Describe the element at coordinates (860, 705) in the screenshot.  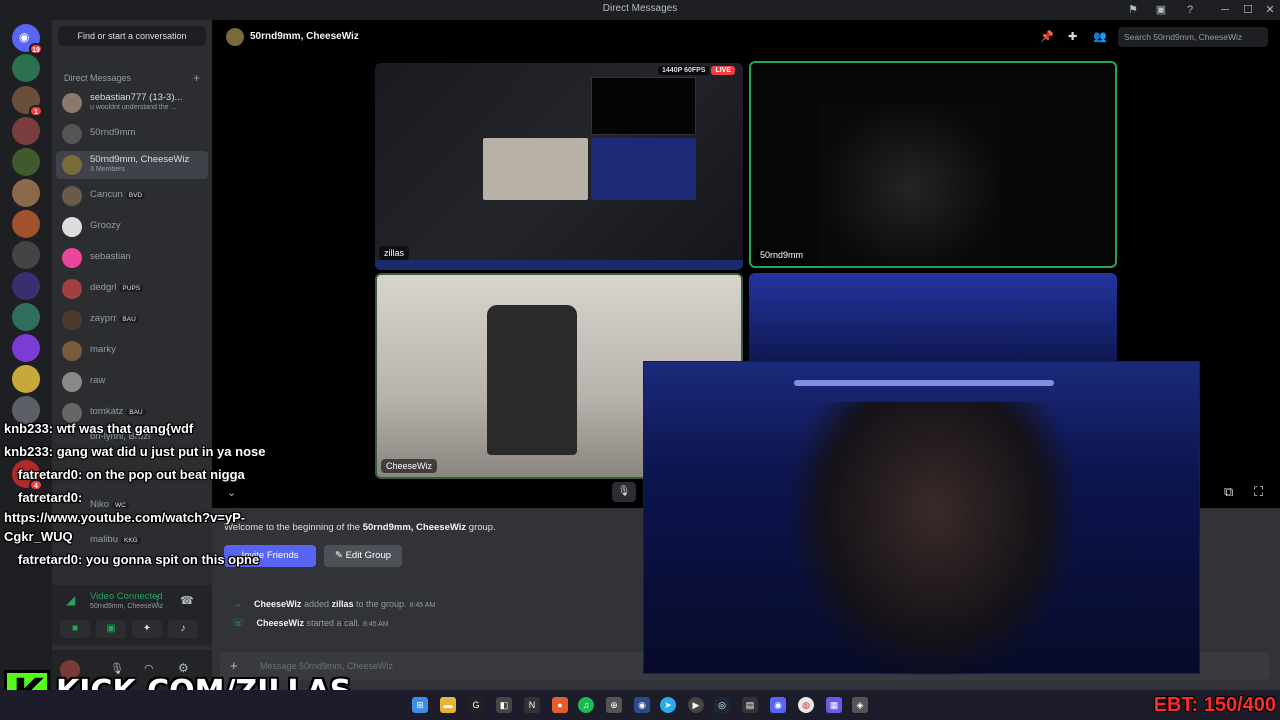
I see `app-icon: ◈` at that location.